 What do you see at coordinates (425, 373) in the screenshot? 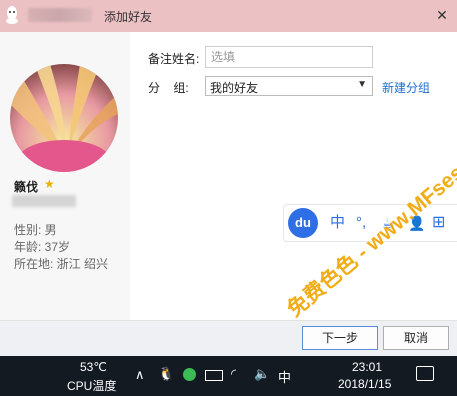
I see `notification-icon` at bounding box center [425, 373].